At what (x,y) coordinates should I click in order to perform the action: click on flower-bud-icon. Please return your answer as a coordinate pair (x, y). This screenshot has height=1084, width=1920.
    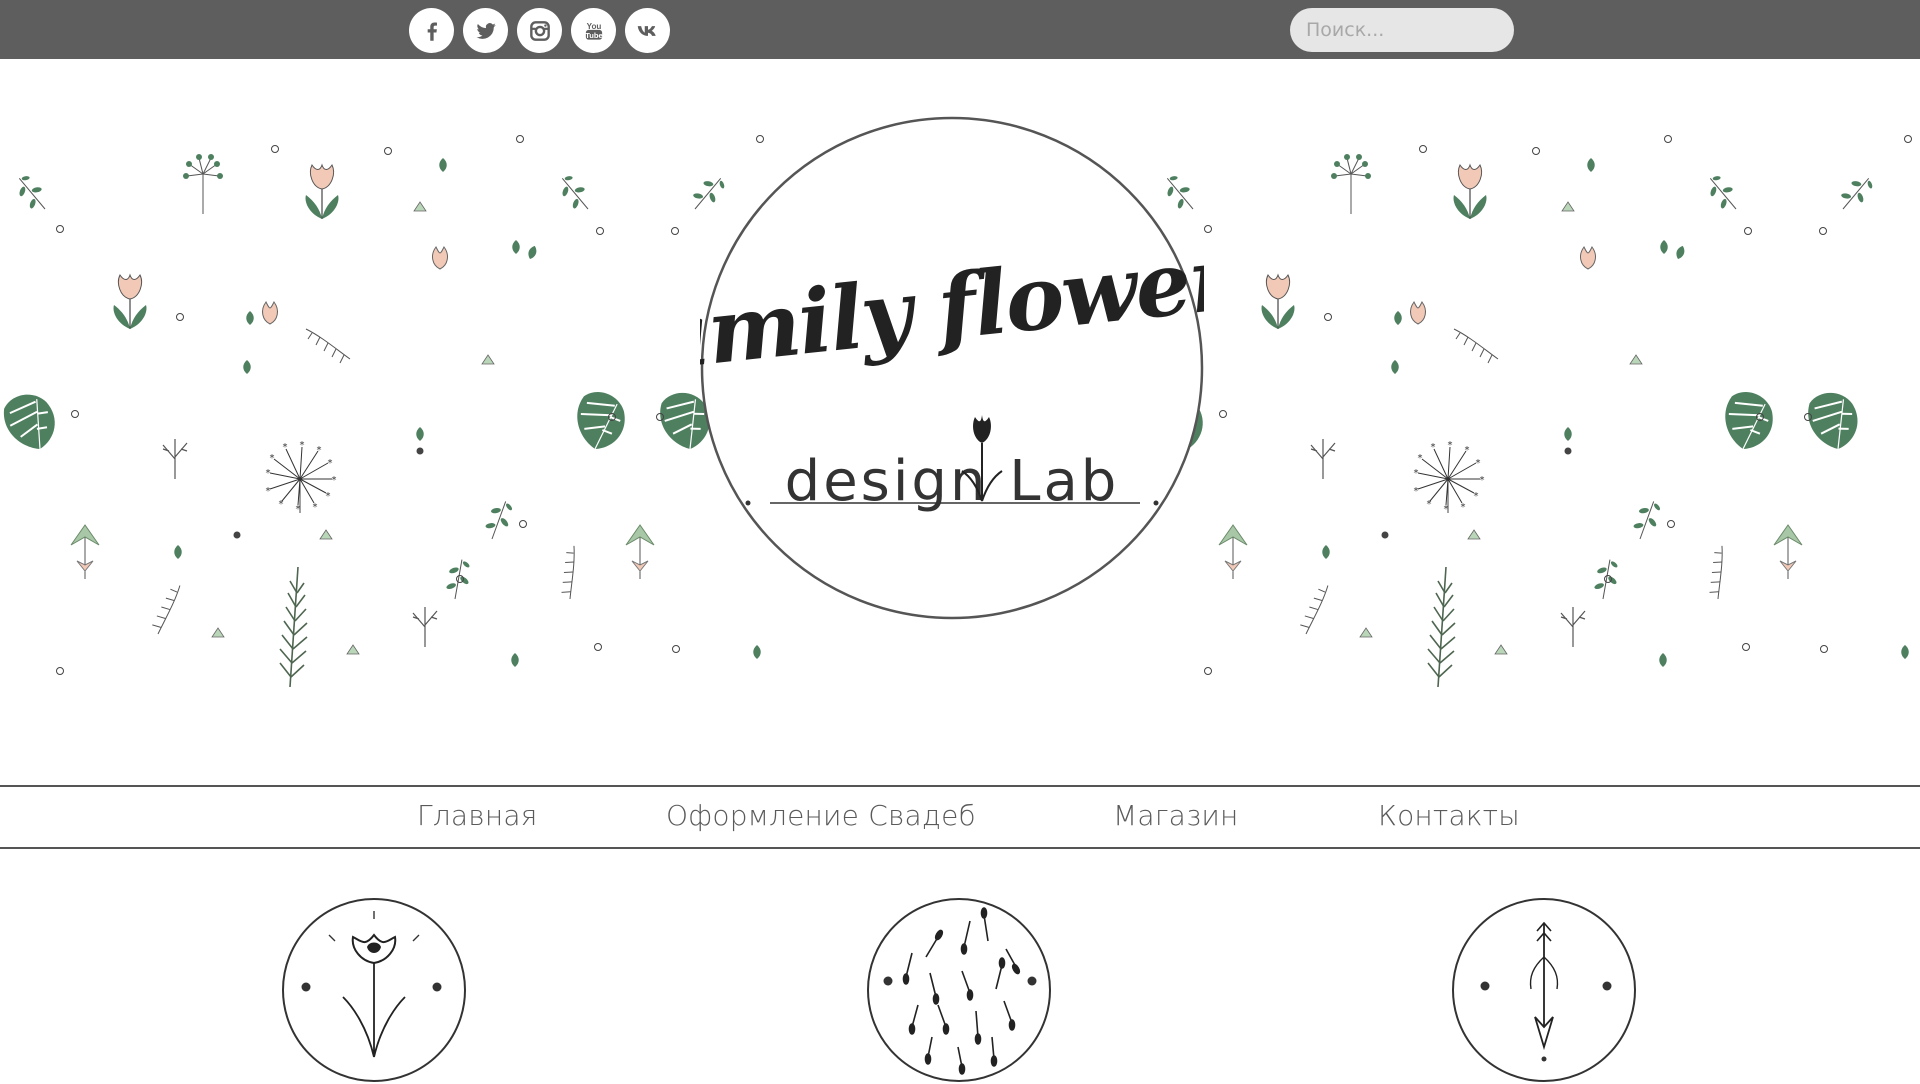
    Looking at the image, I should click on (374, 990).